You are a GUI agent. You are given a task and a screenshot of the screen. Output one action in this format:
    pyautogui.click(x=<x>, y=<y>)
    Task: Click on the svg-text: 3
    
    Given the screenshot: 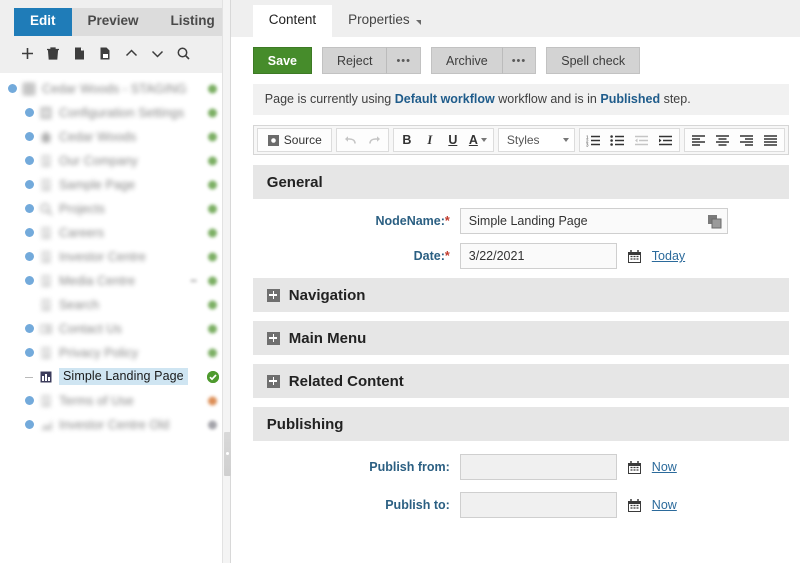 What is the action you would take?
    pyautogui.click(x=587, y=144)
    